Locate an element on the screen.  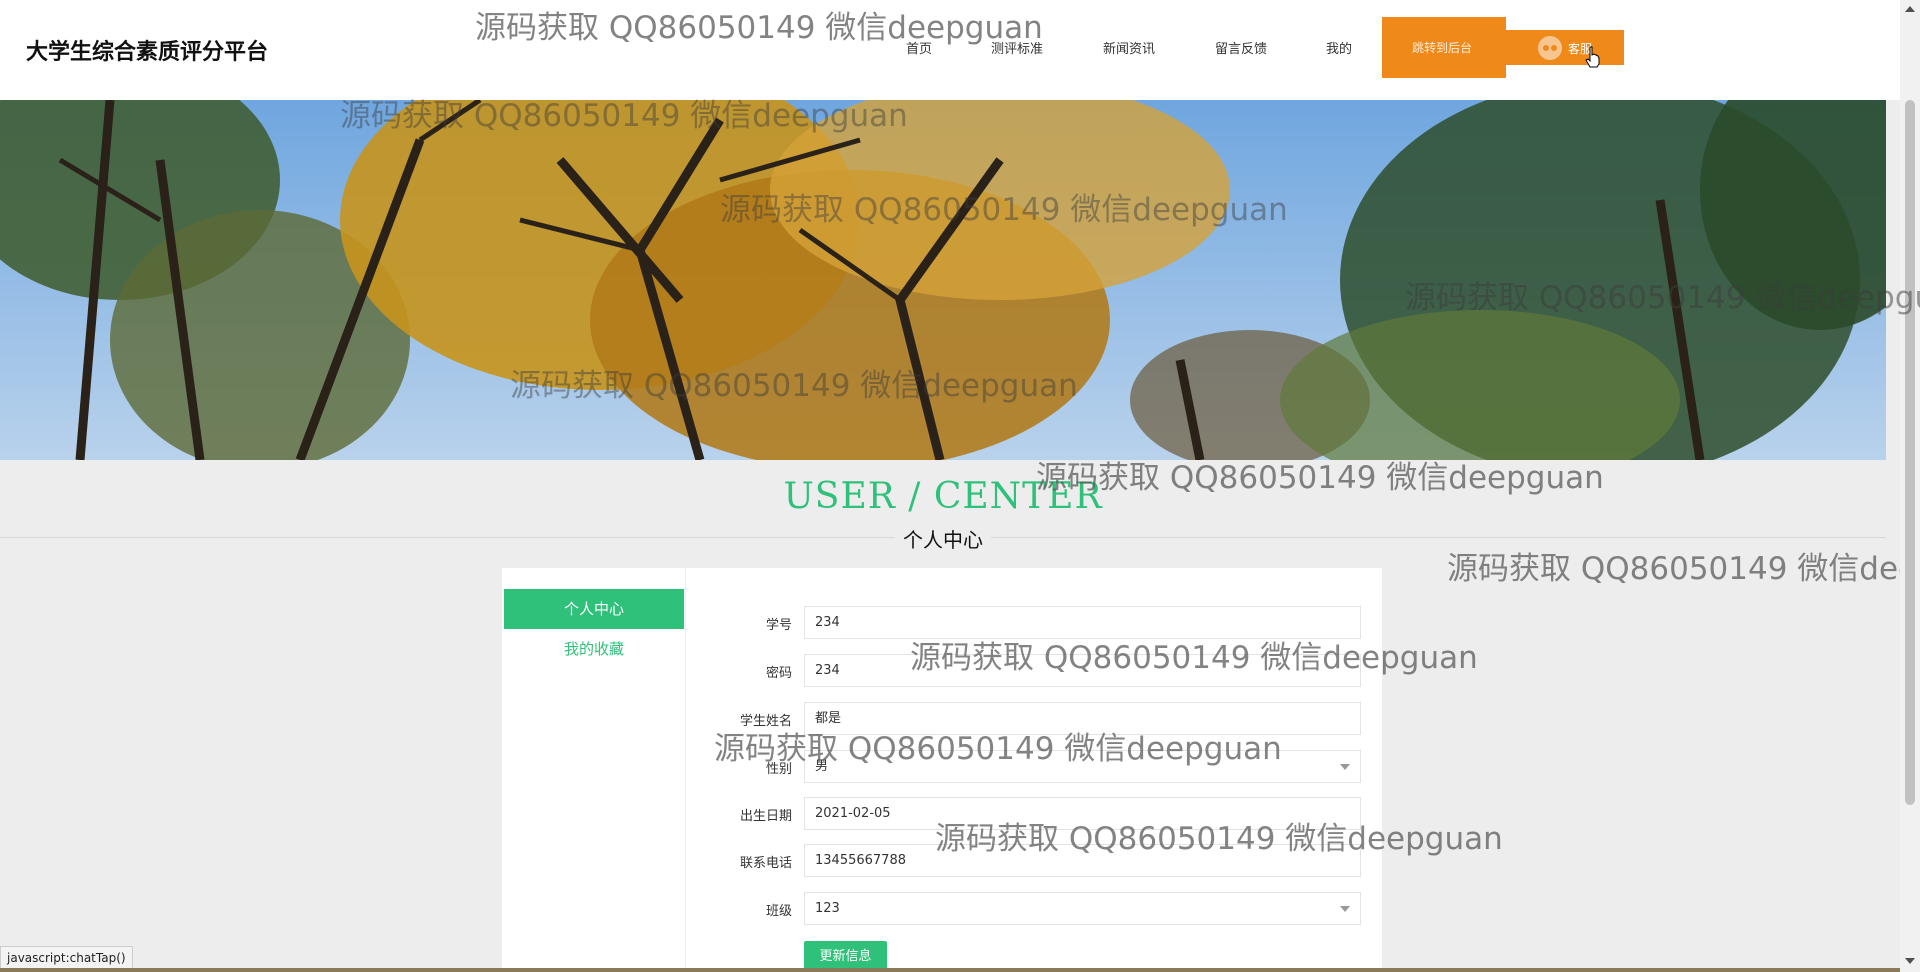
admin-button: 跳转到后台 is located at coordinates (1444, 47).